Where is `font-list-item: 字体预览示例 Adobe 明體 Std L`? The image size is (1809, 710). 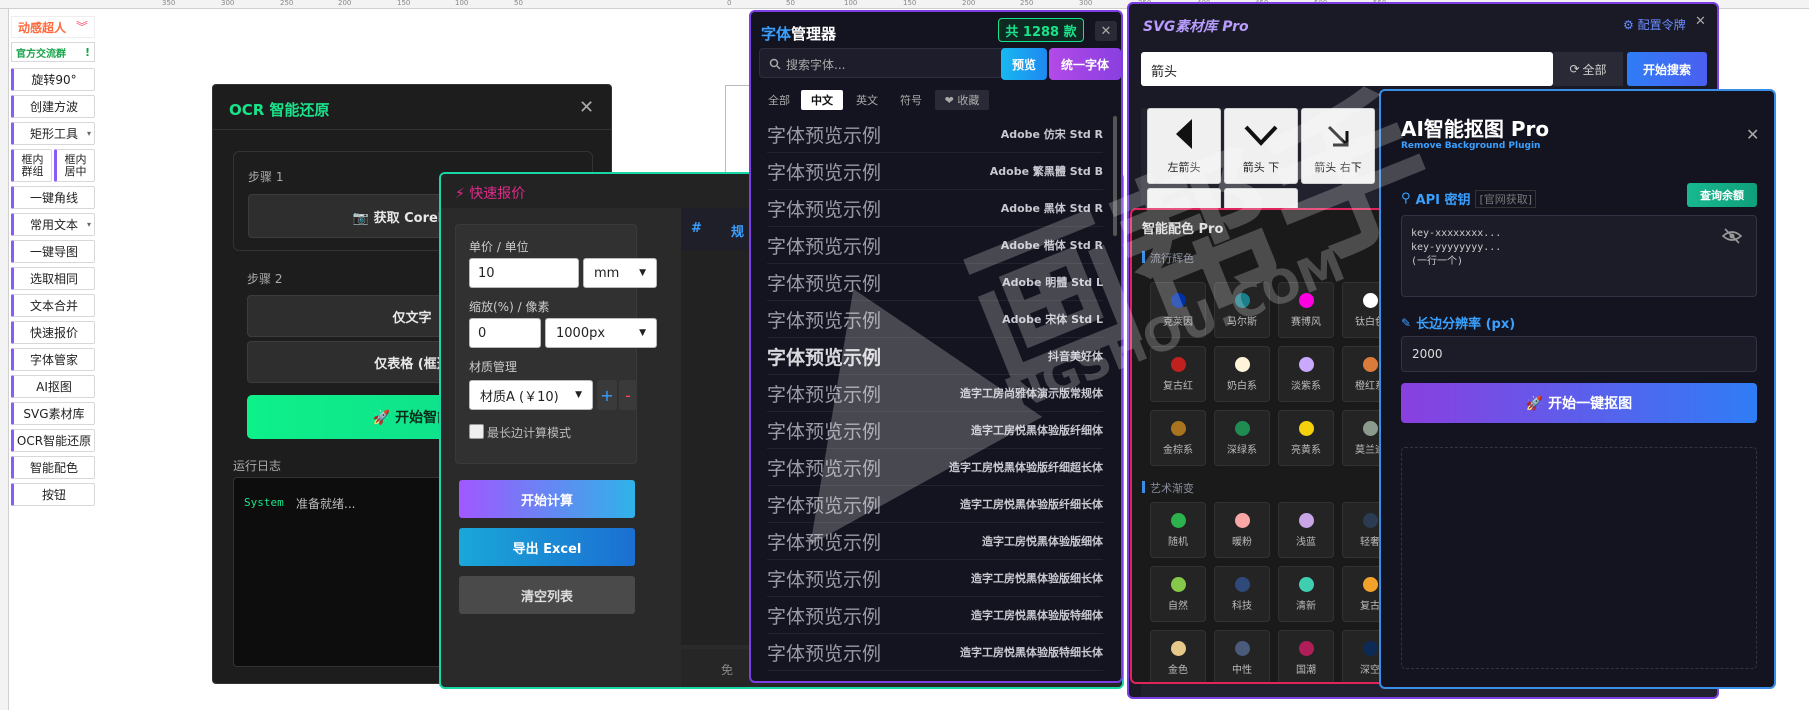
font-list-item: 字体预览示例 Adobe 明體 Std L is located at coordinates (935, 282).